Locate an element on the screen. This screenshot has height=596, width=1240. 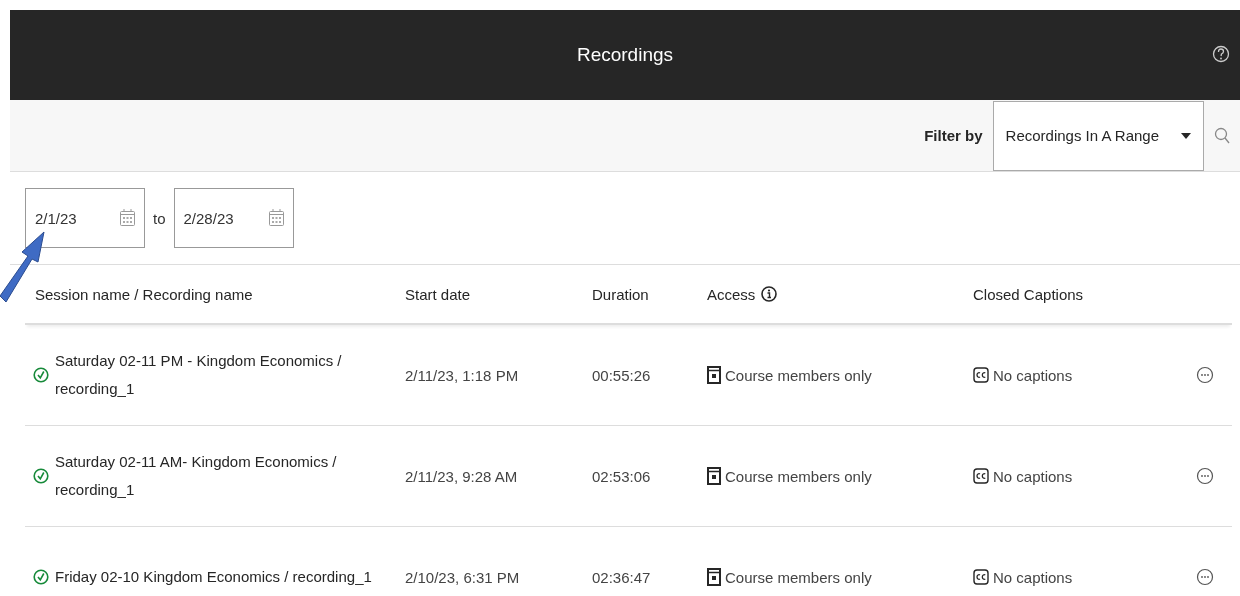
column-header: Start date is located at coordinates (438, 294).